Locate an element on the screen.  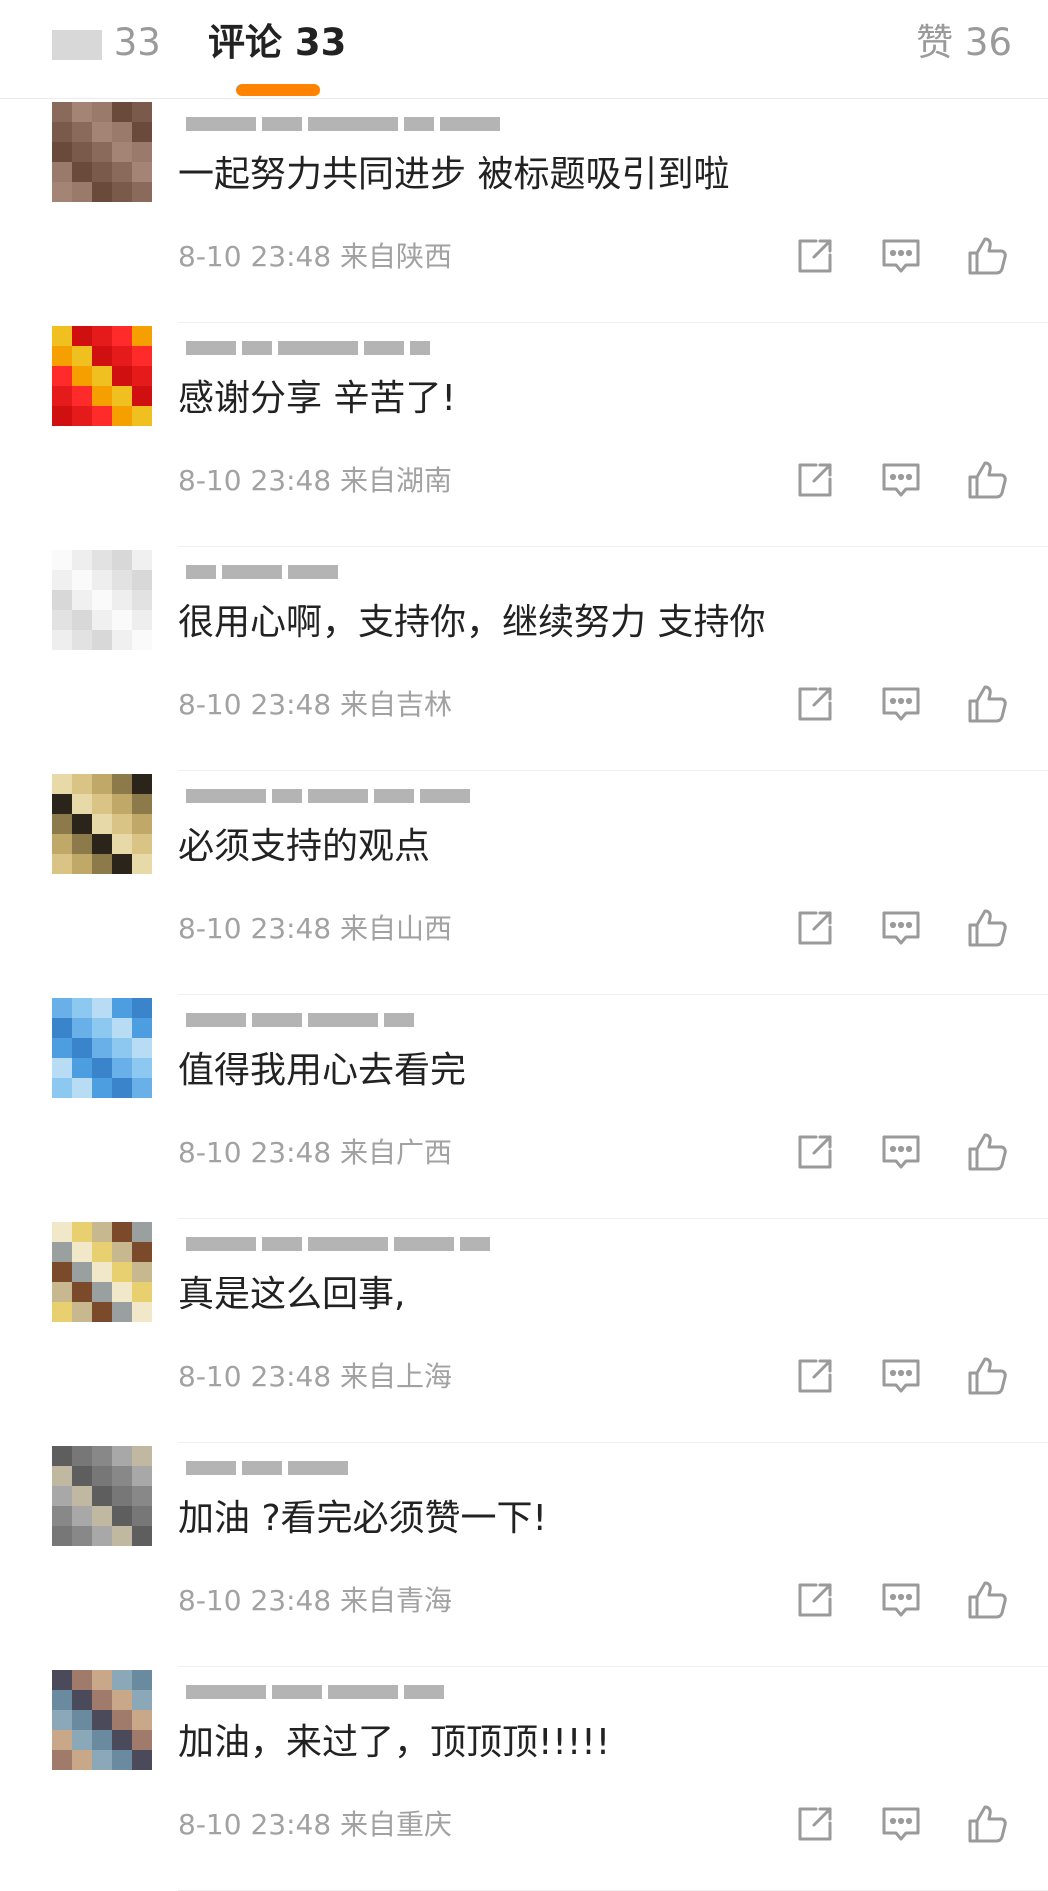
tab-repost: 33 is located at coordinates (106, 43).